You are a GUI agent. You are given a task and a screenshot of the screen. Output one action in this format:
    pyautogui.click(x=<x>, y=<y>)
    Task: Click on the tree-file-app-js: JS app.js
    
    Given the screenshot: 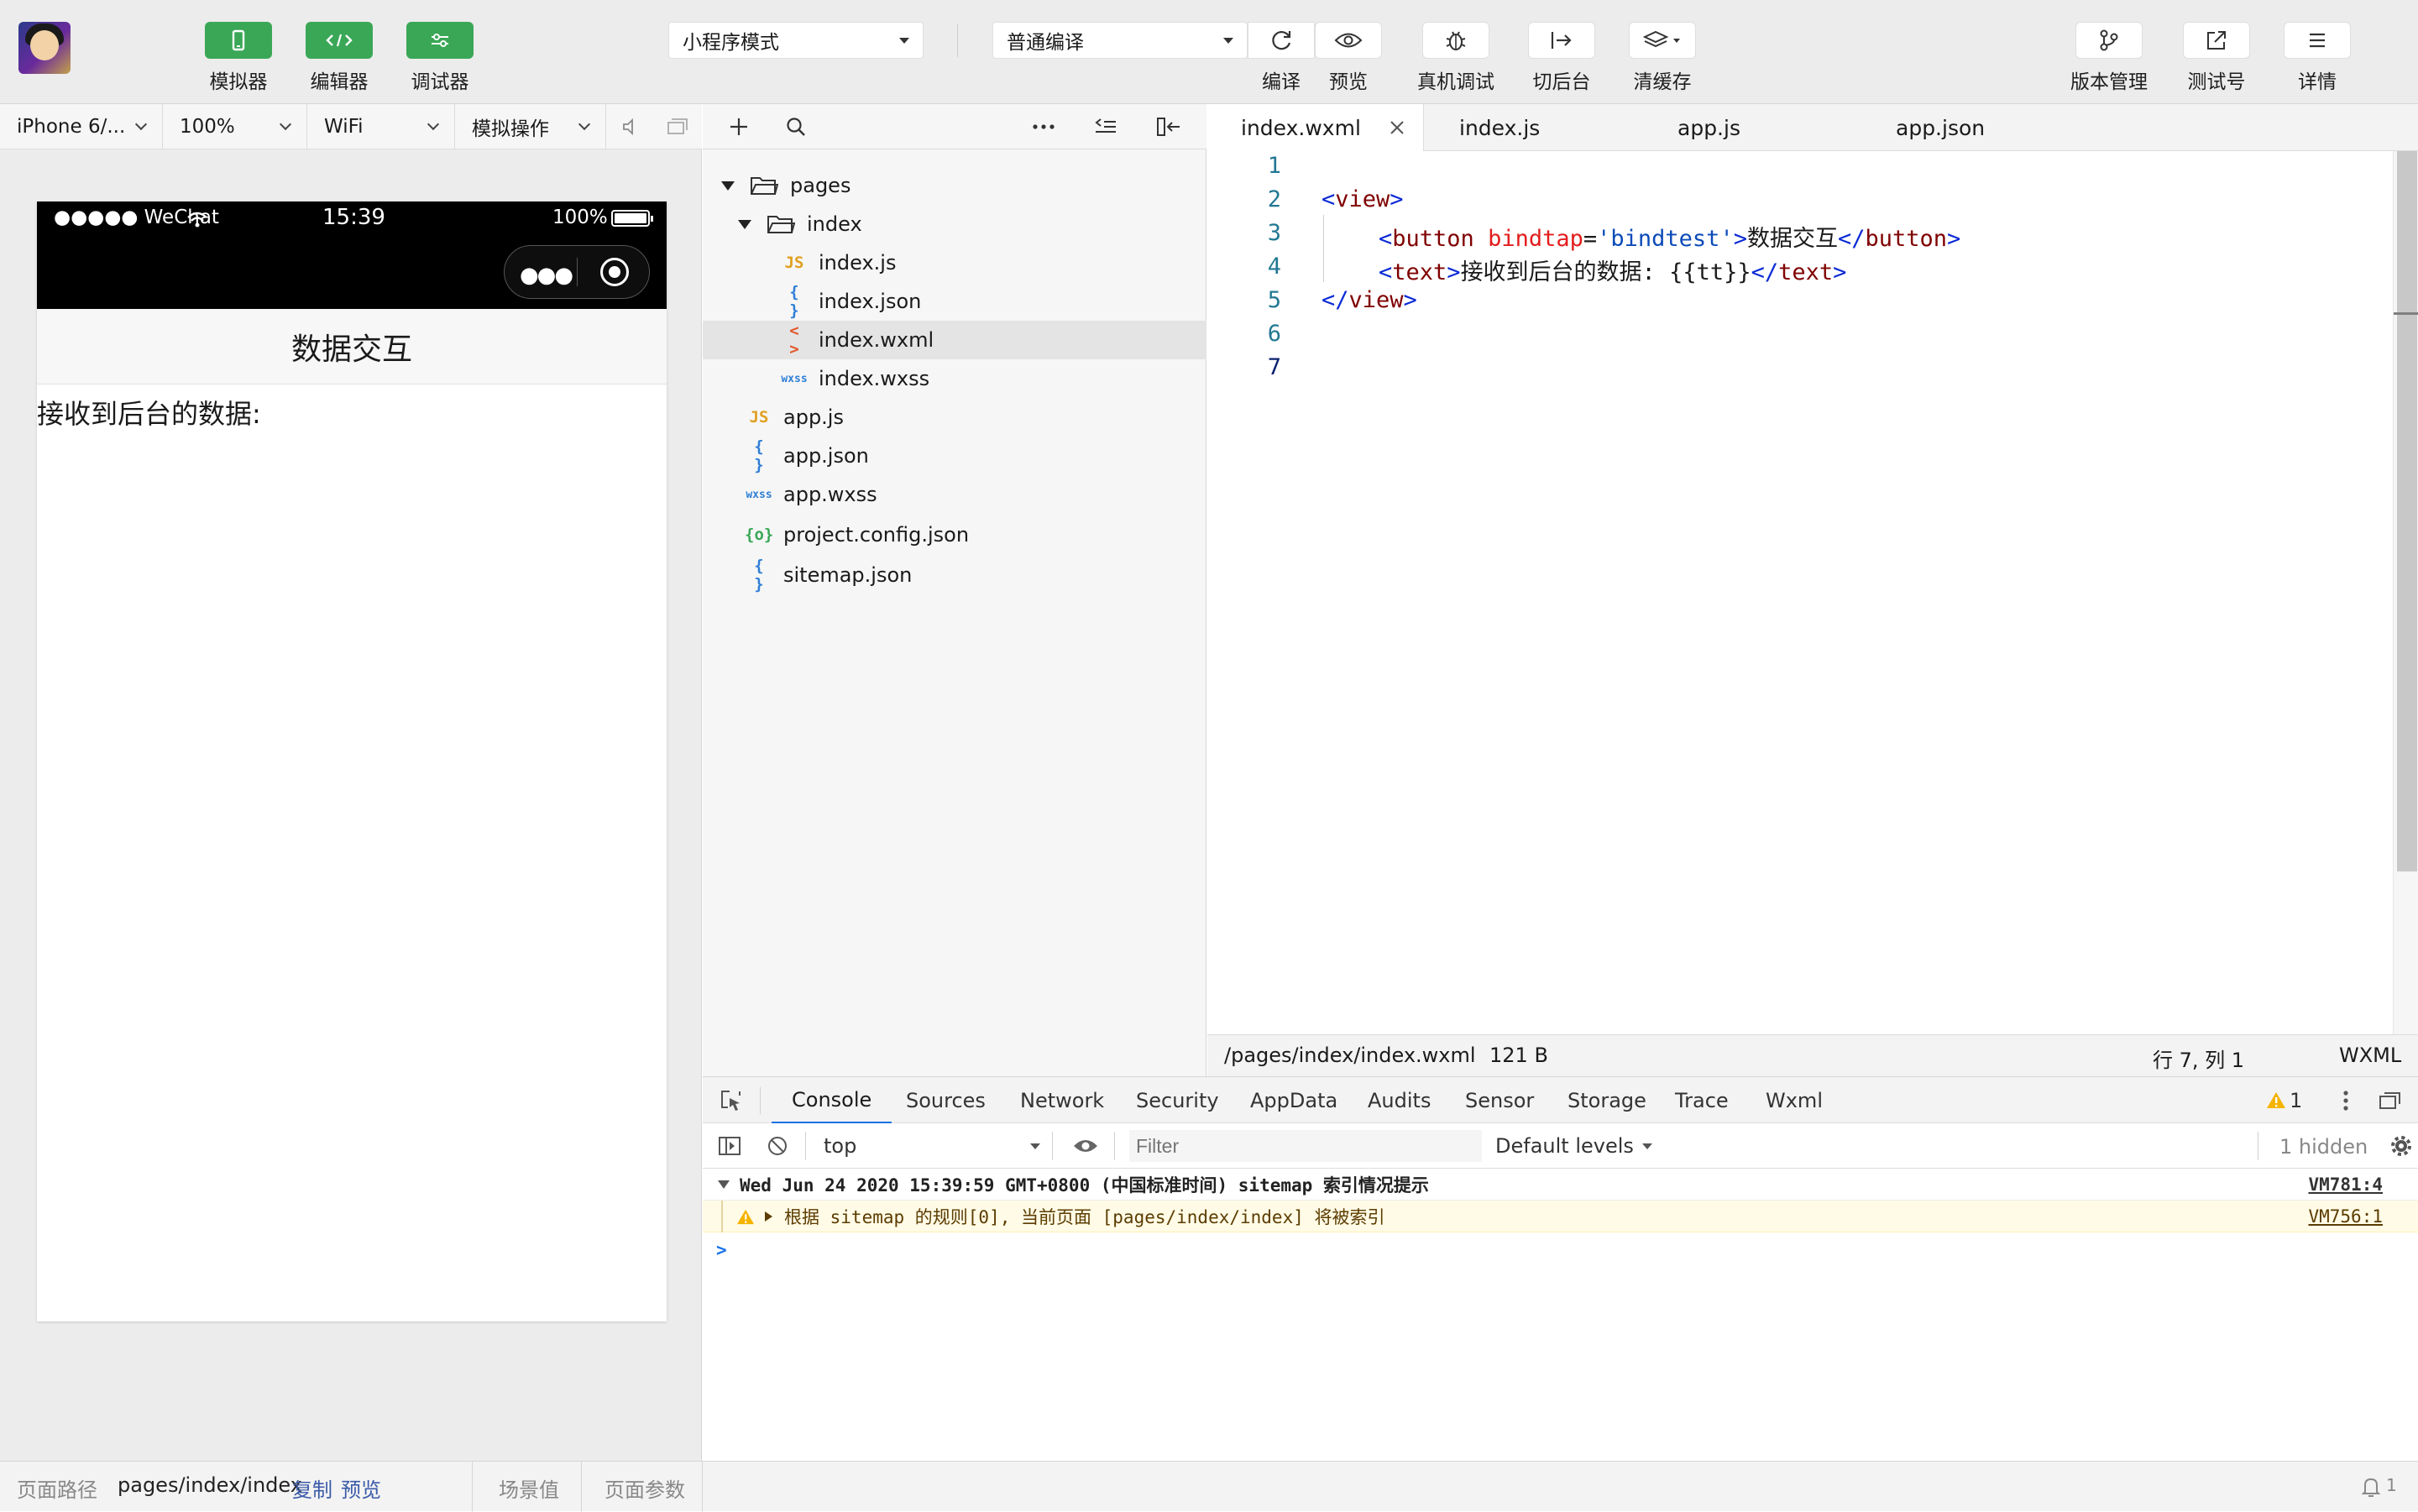 What is the action you would take?
    pyautogui.click(x=954, y=417)
    